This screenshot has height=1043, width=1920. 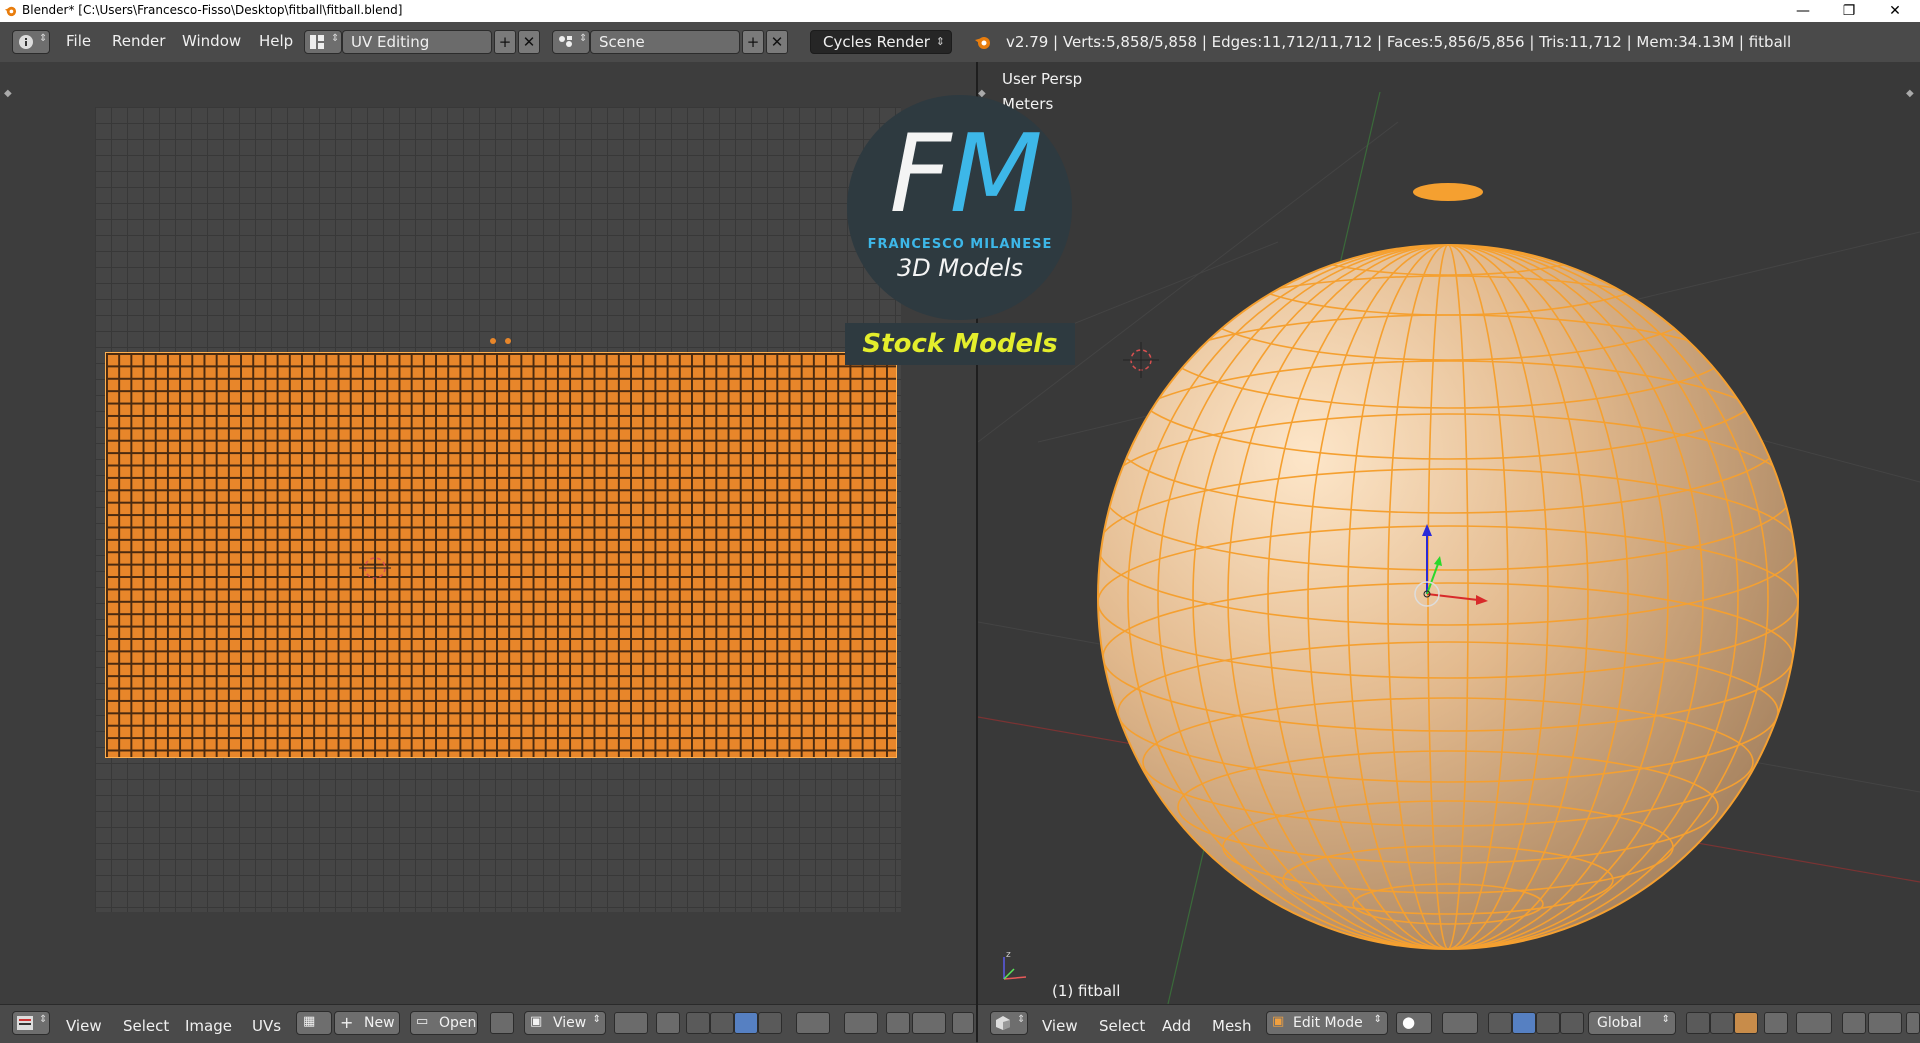 What do you see at coordinates (1086, 991) in the screenshot?
I see `active-object-label: (1) fitball` at bounding box center [1086, 991].